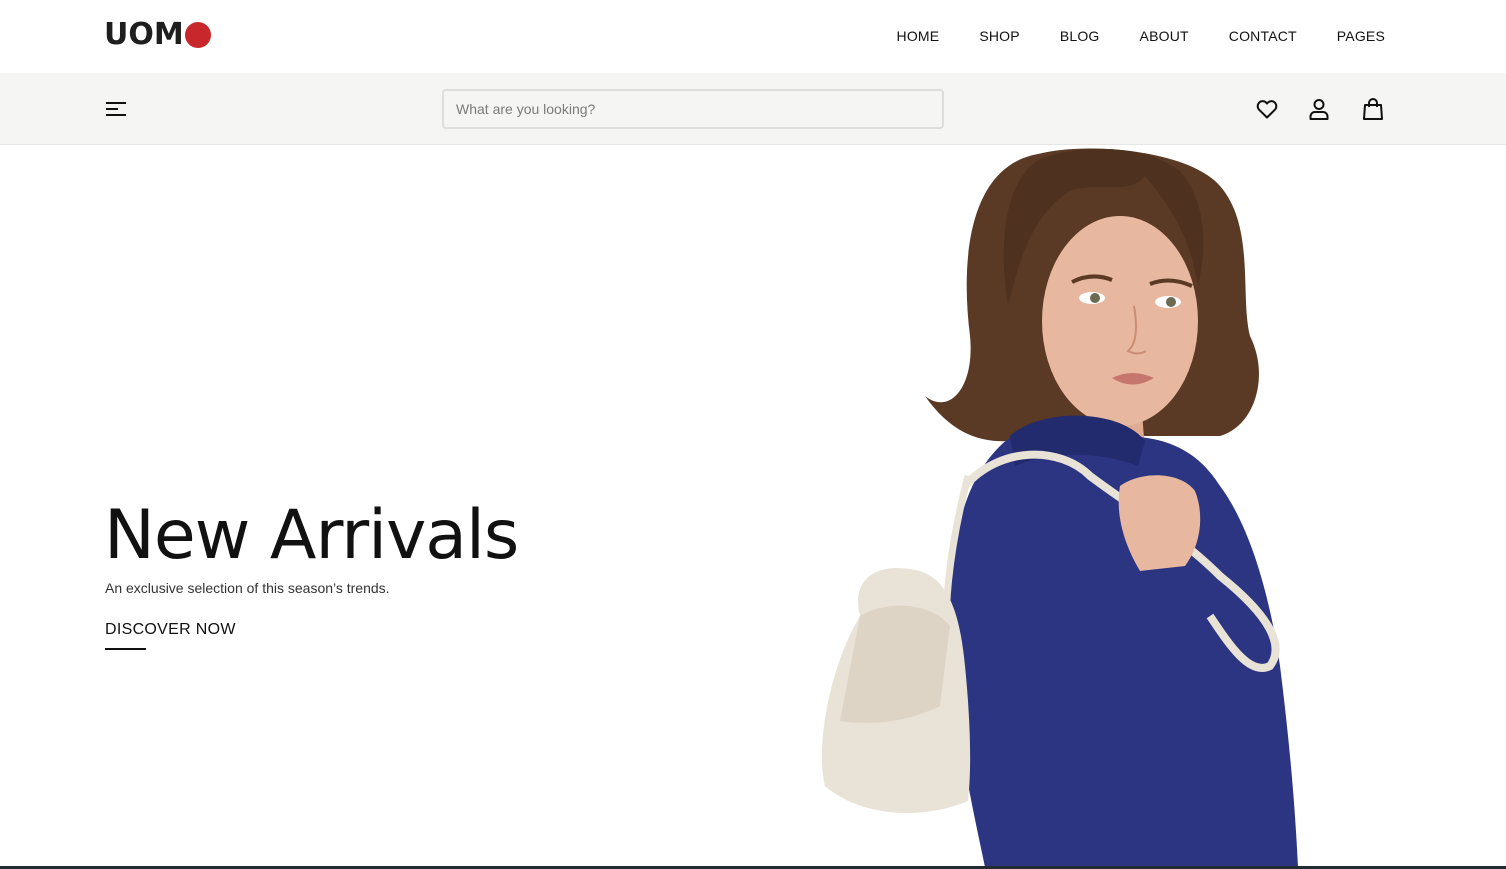 The width and height of the screenshot is (1506, 869). Describe the element at coordinates (170, 630) in the screenshot. I see `discover-now-button: DISCOVER NOW` at that location.